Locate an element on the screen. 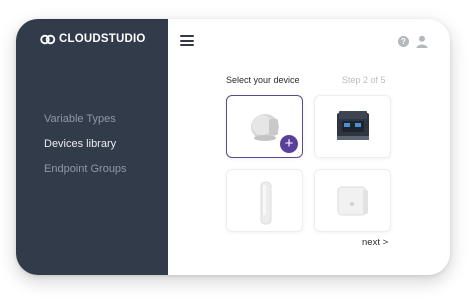  sidebar-item-variable-types: Variable Types is located at coordinates (85, 119).